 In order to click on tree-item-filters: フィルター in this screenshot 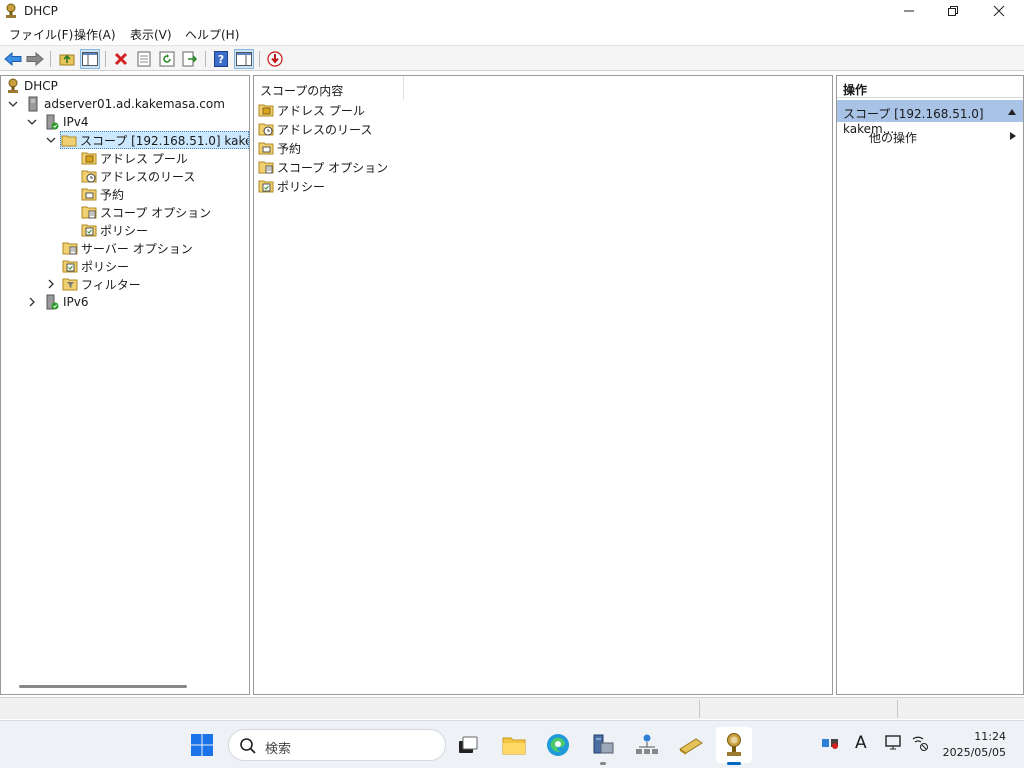, I will do `click(101, 284)`.